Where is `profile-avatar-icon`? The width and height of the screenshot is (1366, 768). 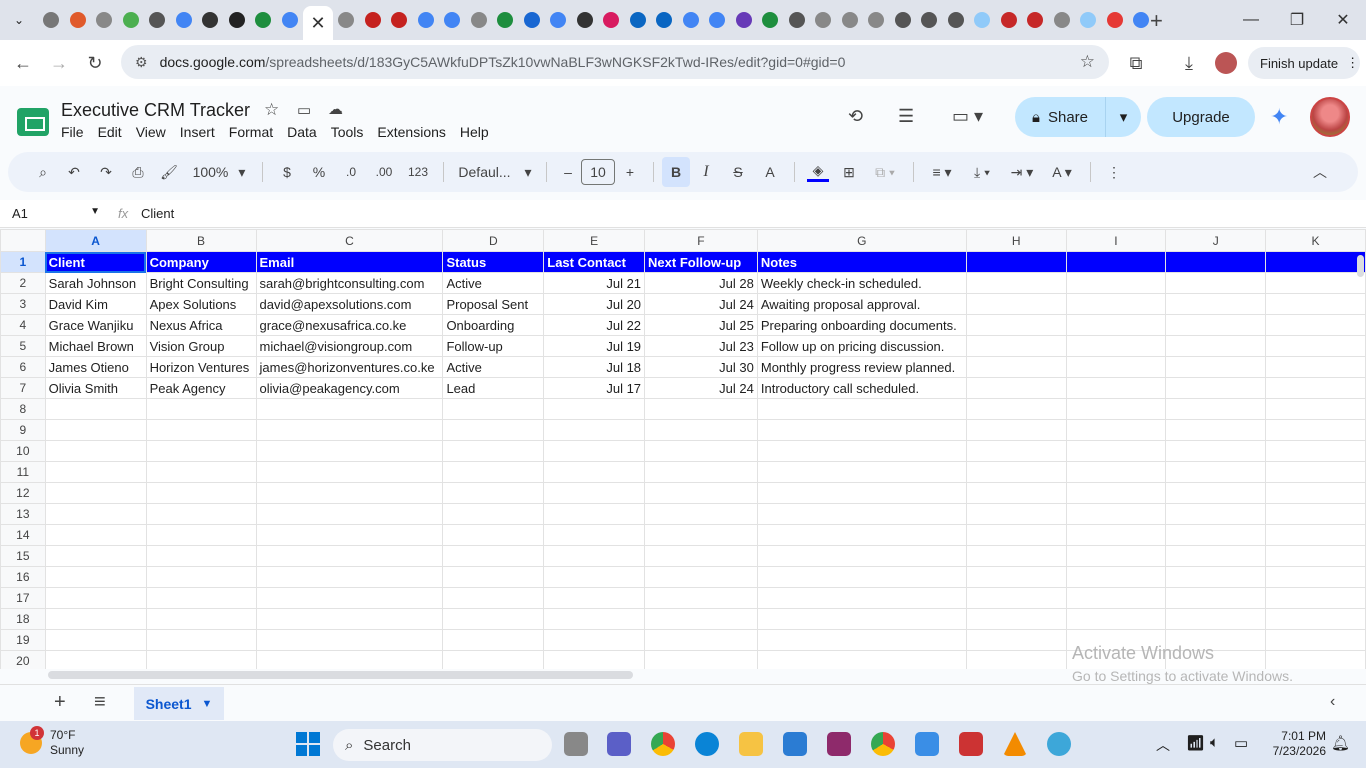 profile-avatar-icon is located at coordinates (1226, 63).